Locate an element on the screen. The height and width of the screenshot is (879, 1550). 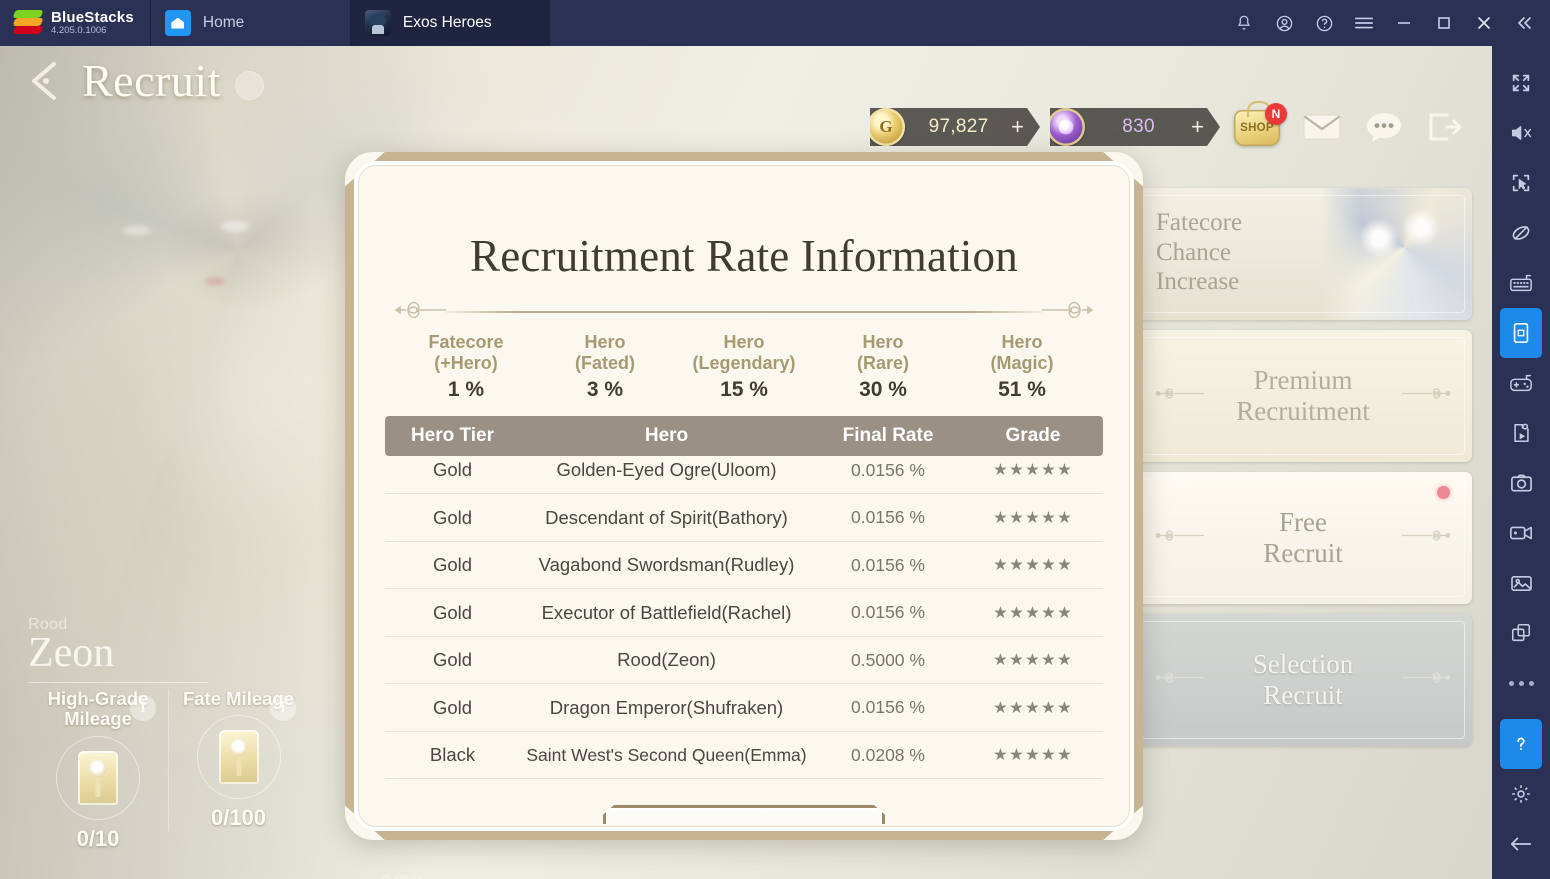
more-icon is located at coordinates (1521, 683).